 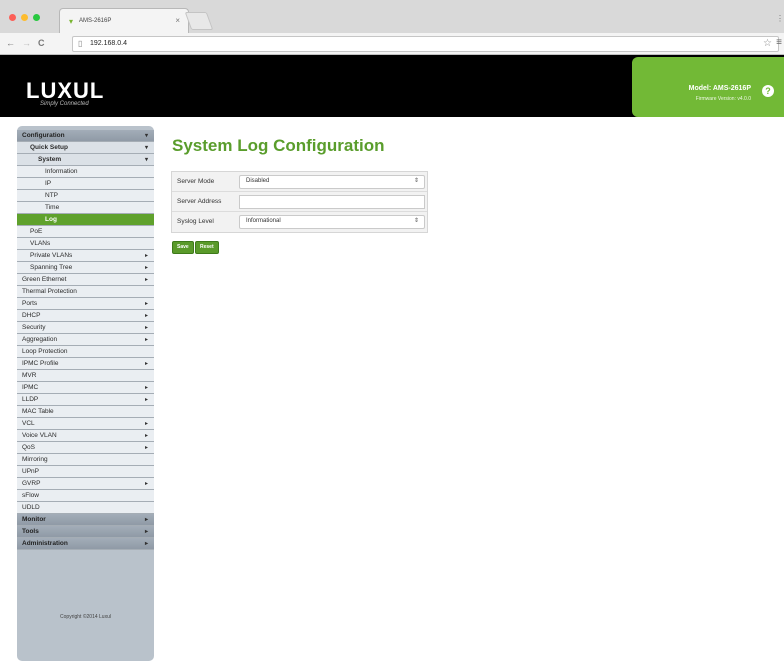 I want to click on sidebar-item-label: LLDP, so click(x=30, y=399).